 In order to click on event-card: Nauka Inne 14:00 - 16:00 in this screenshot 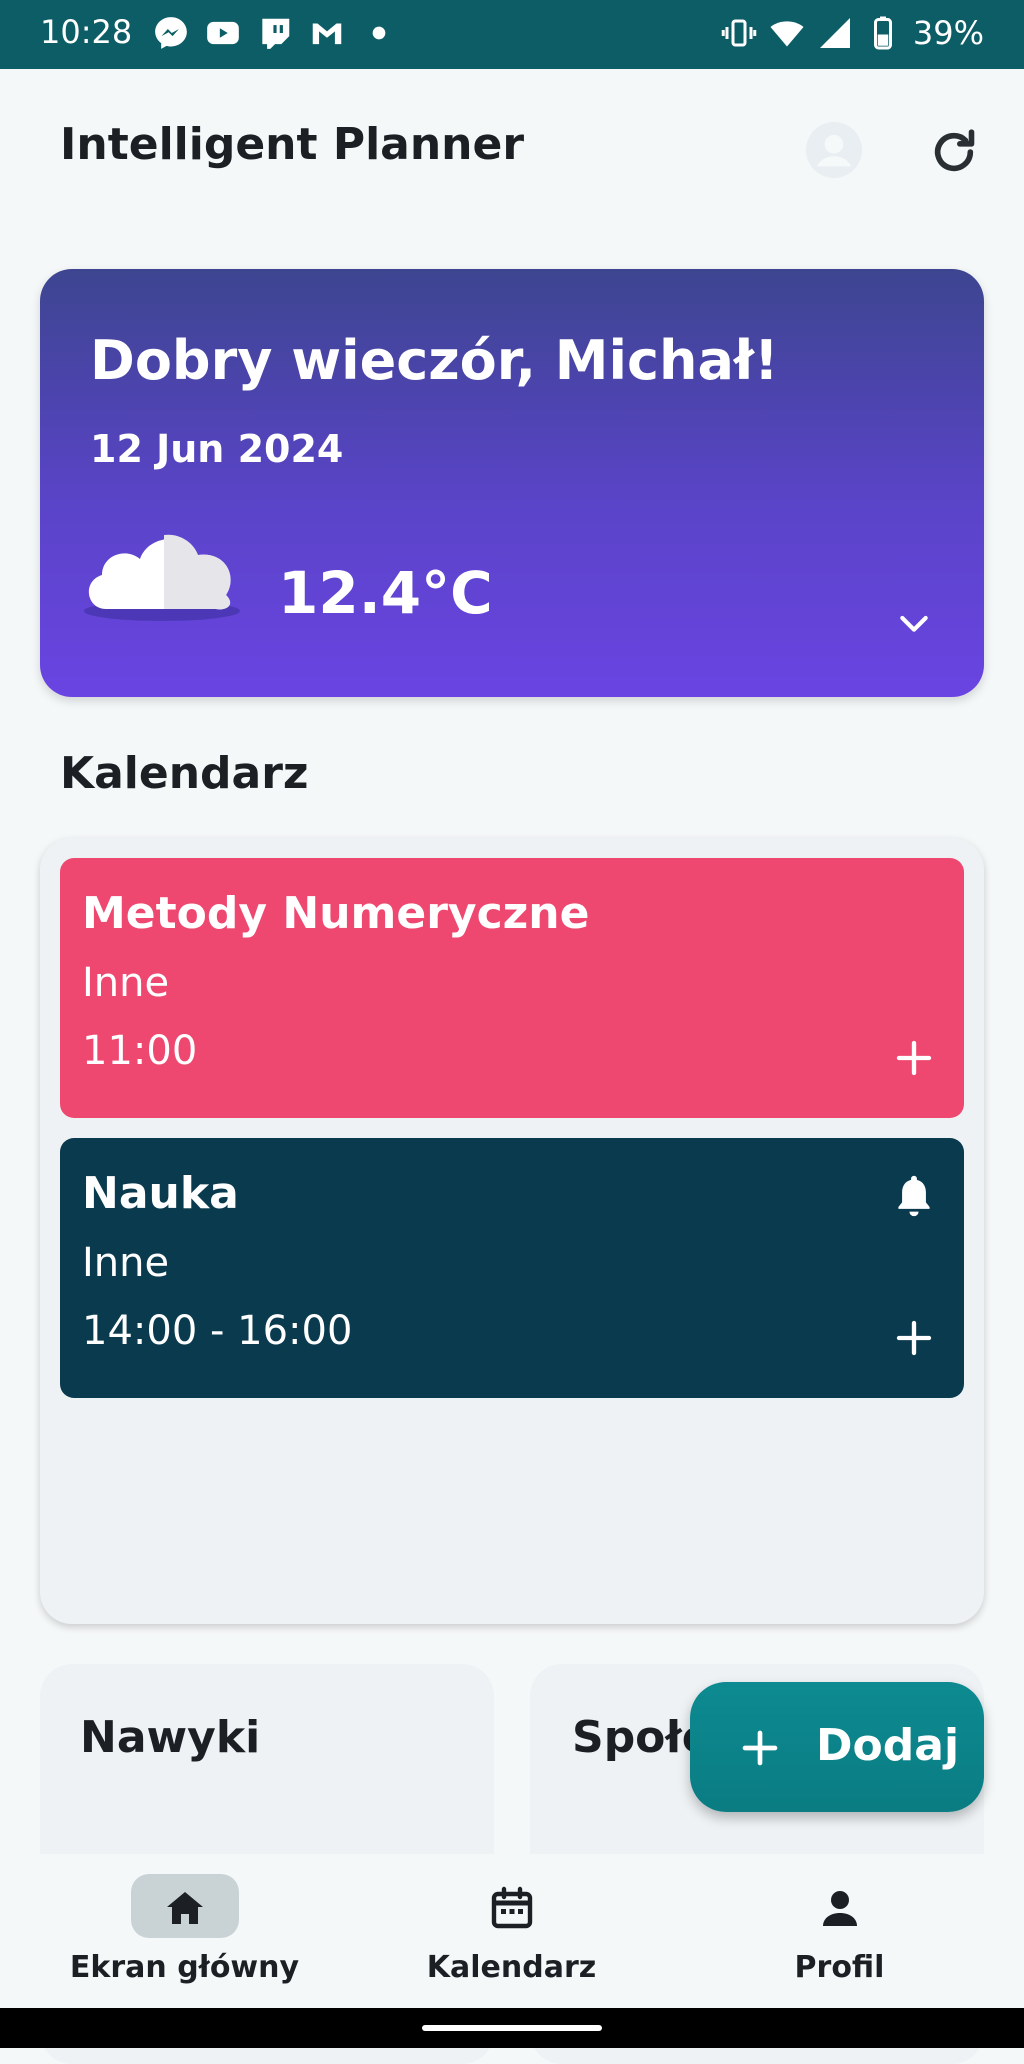, I will do `click(512, 1268)`.